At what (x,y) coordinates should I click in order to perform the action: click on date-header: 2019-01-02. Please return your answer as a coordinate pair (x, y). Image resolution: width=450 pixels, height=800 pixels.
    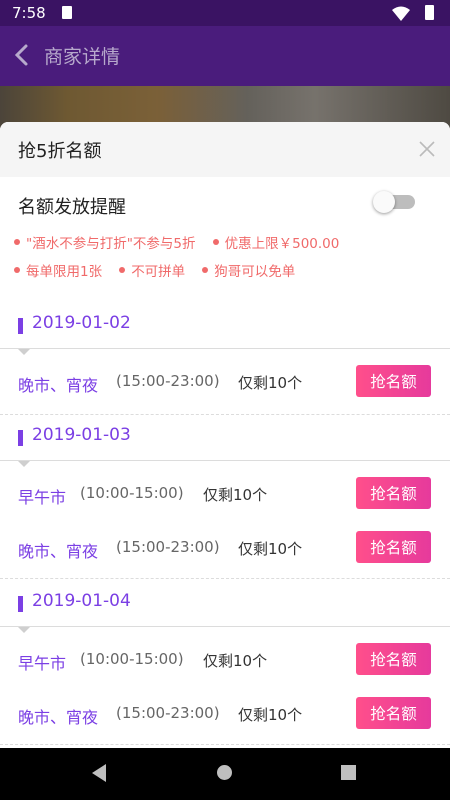
    Looking at the image, I should click on (225, 328).